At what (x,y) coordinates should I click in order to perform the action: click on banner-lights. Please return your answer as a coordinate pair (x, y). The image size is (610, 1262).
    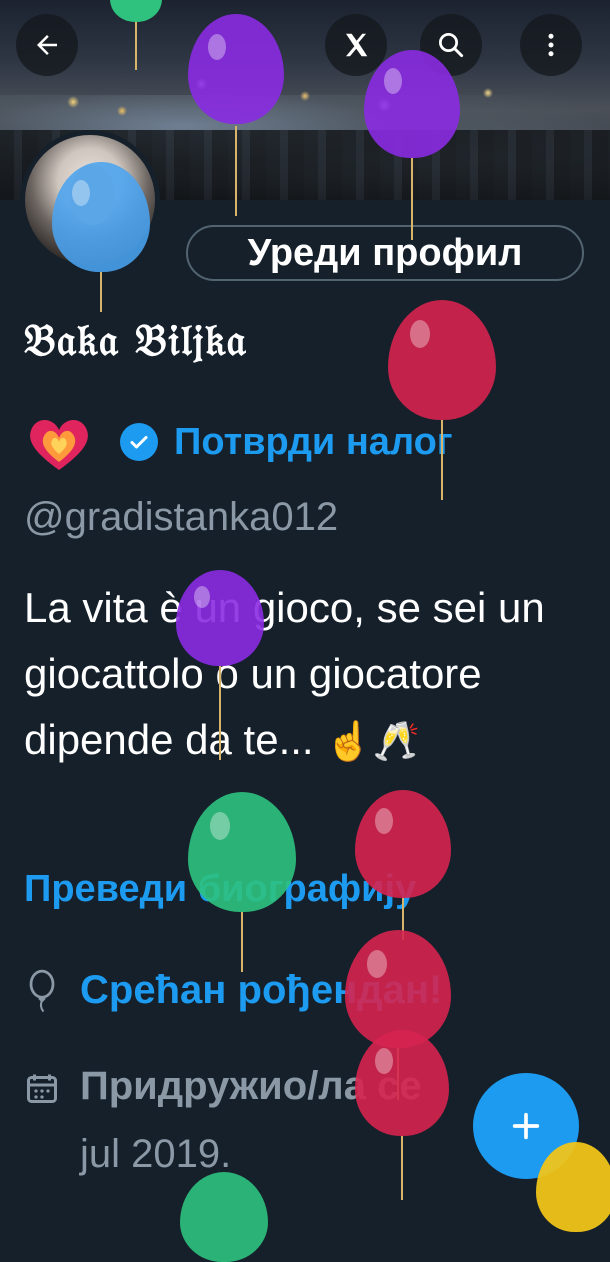
    Looking at the image, I should click on (305, 90).